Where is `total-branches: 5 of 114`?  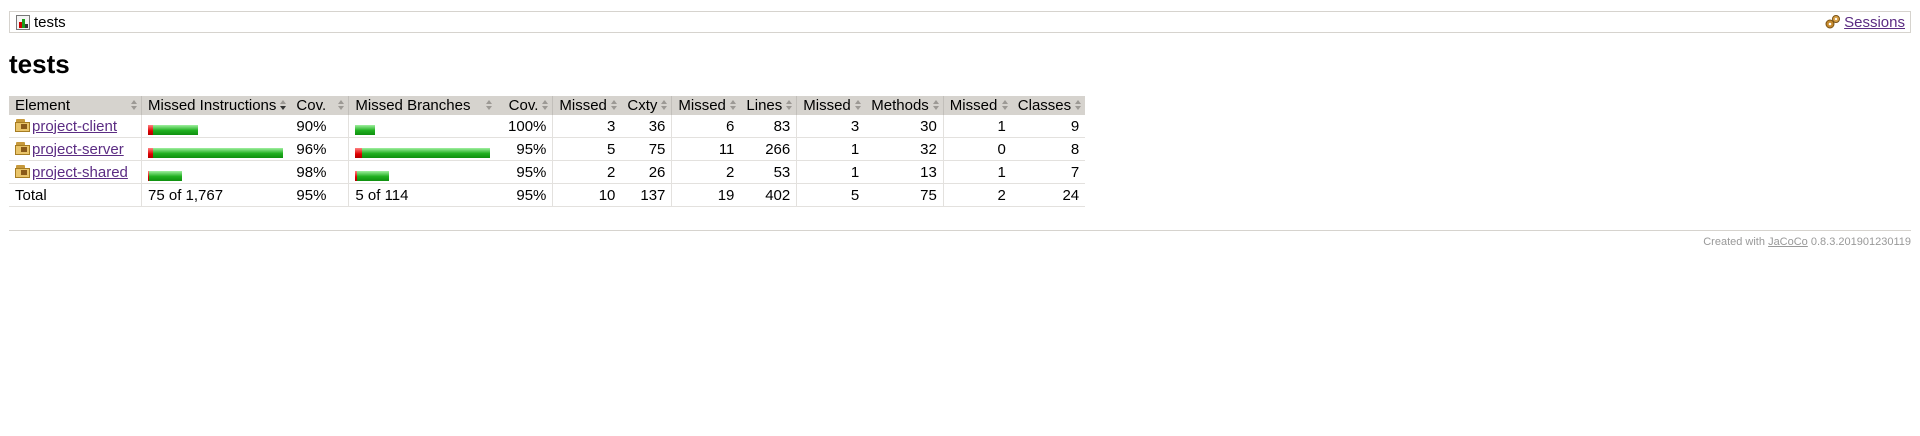
total-branches: 5 of 114 is located at coordinates (422, 195).